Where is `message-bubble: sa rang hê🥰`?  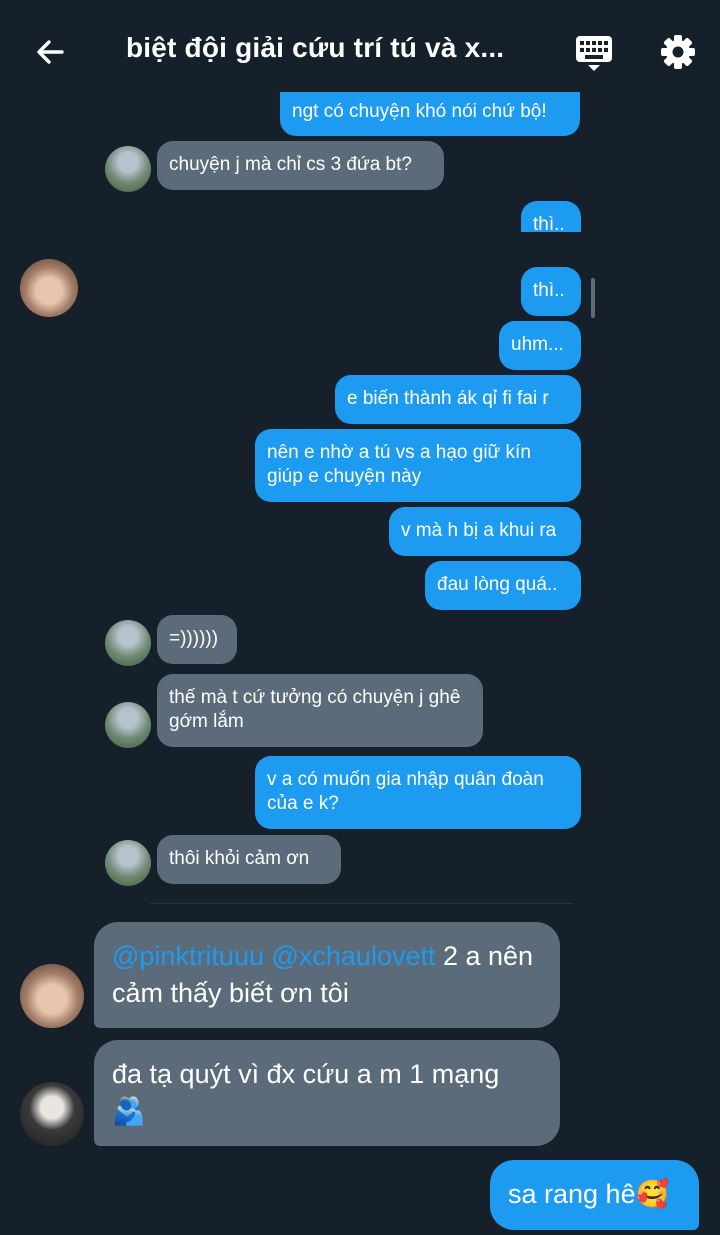
message-bubble: sa rang hê🥰 is located at coordinates (594, 1195).